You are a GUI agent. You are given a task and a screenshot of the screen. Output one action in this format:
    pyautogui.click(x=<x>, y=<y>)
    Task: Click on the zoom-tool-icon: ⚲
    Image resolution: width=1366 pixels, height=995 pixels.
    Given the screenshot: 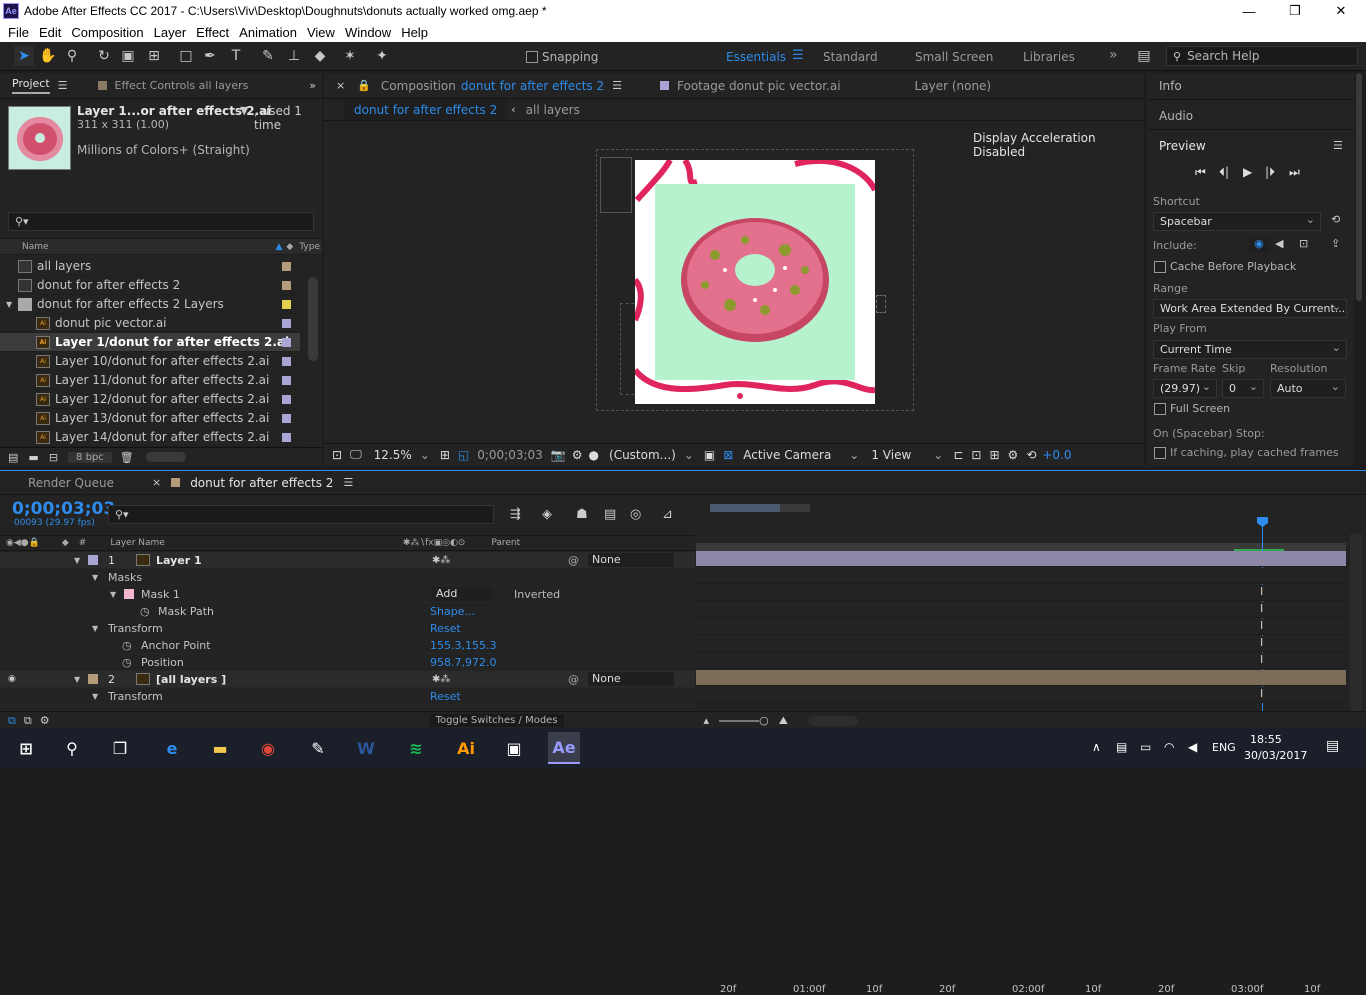 What is the action you would take?
    pyautogui.click(x=72, y=56)
    